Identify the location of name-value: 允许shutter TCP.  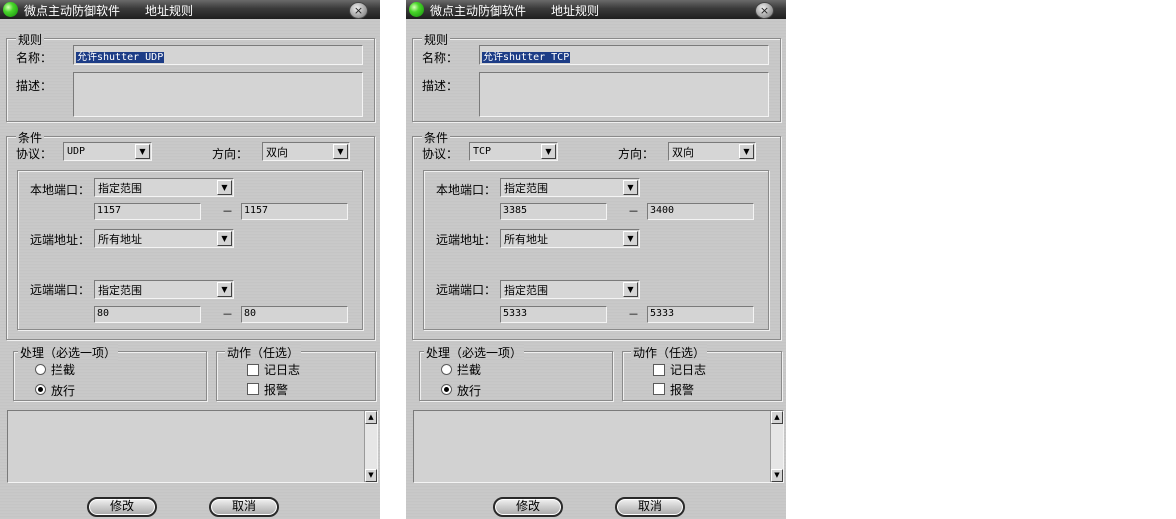
(526, 57).